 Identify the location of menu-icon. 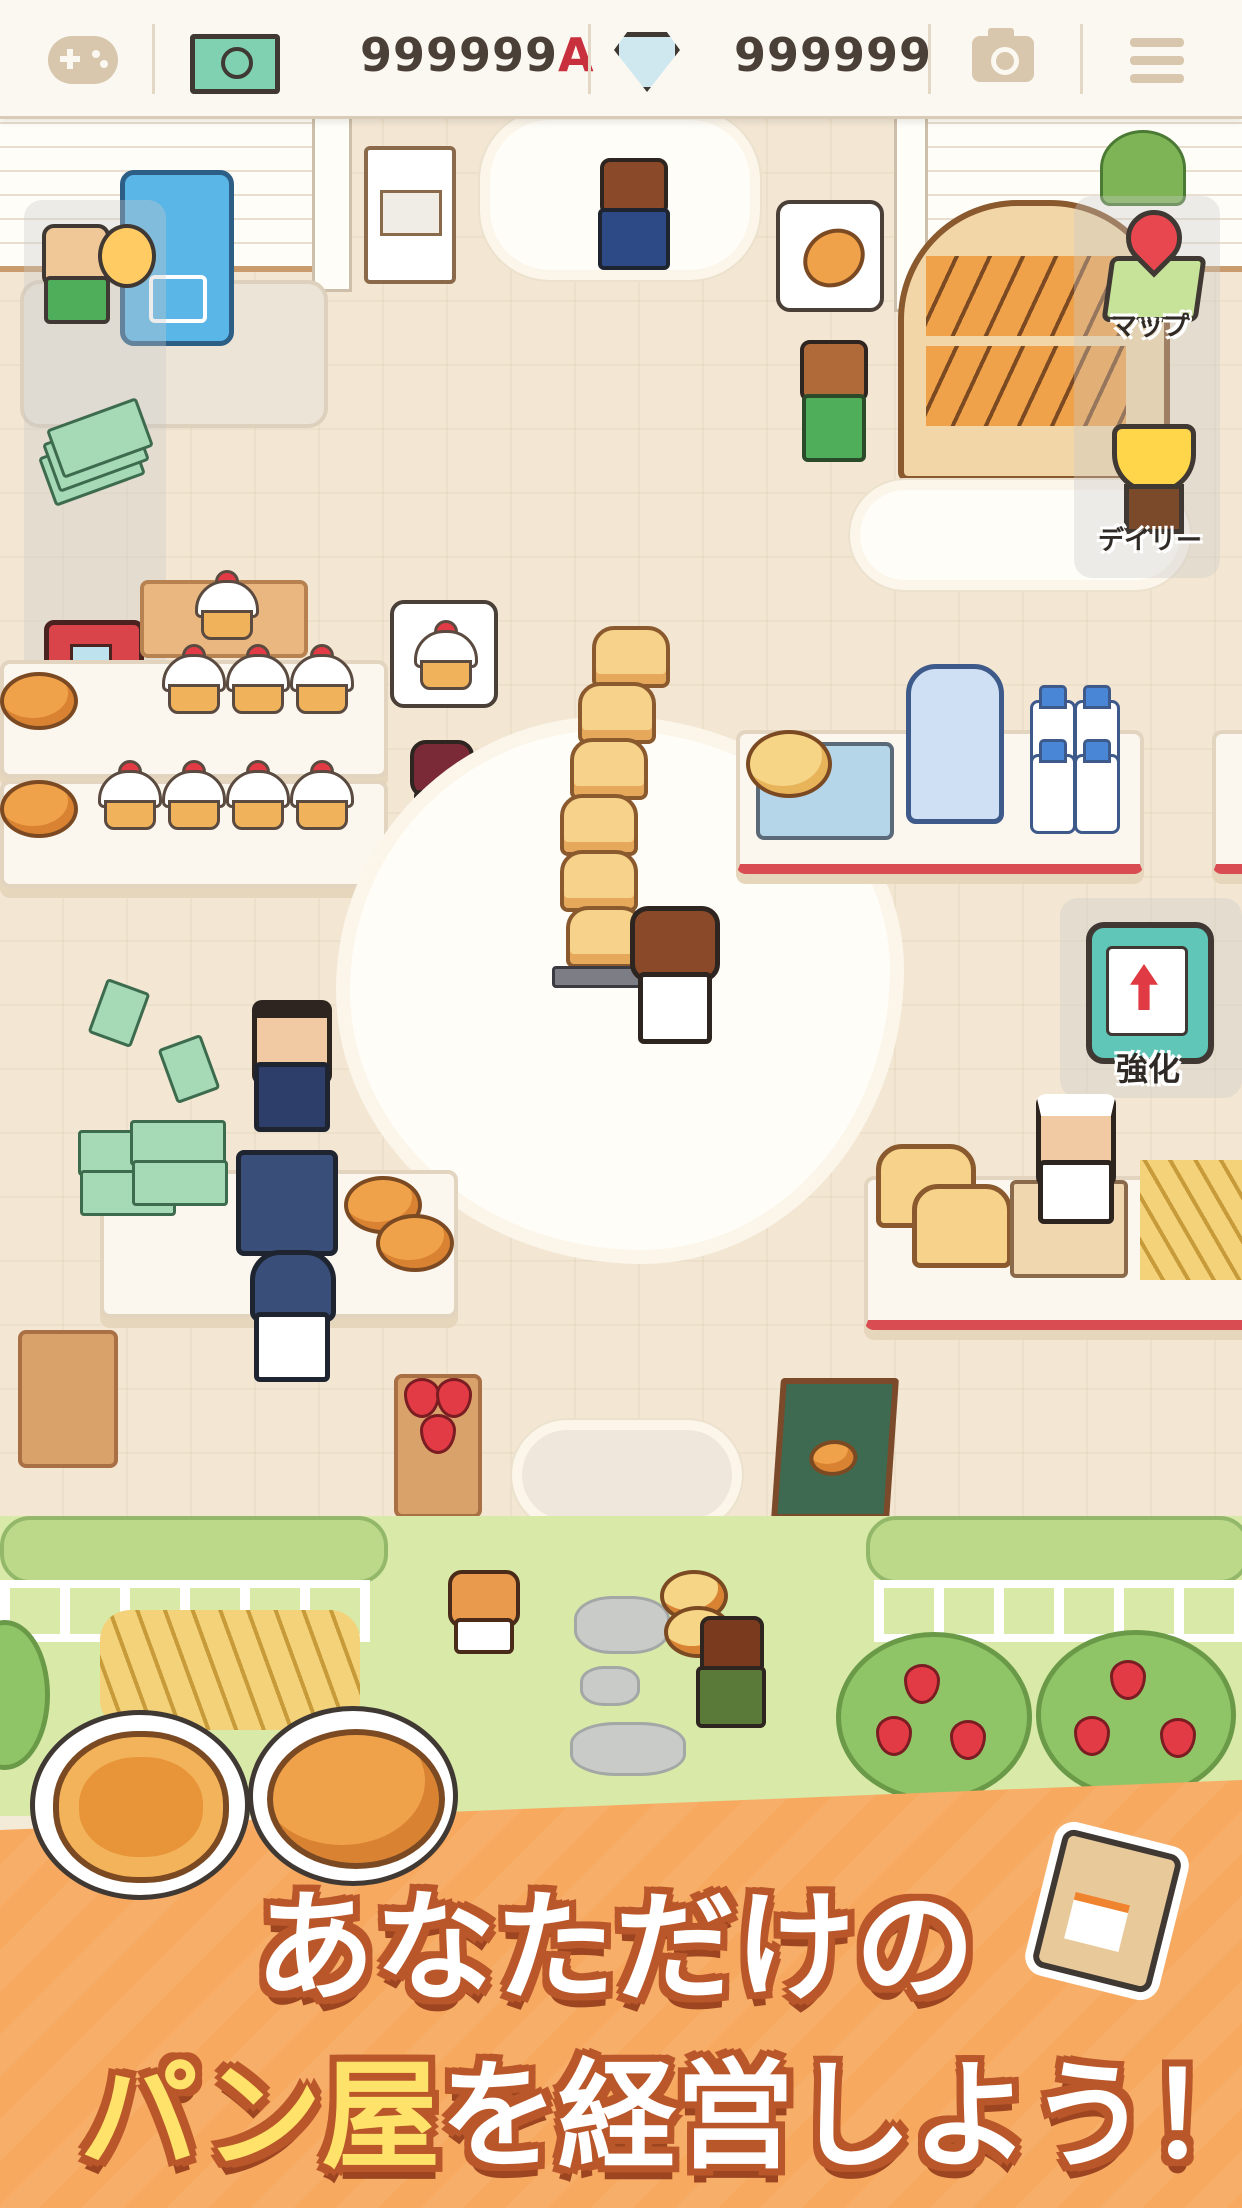
(1157, 61).